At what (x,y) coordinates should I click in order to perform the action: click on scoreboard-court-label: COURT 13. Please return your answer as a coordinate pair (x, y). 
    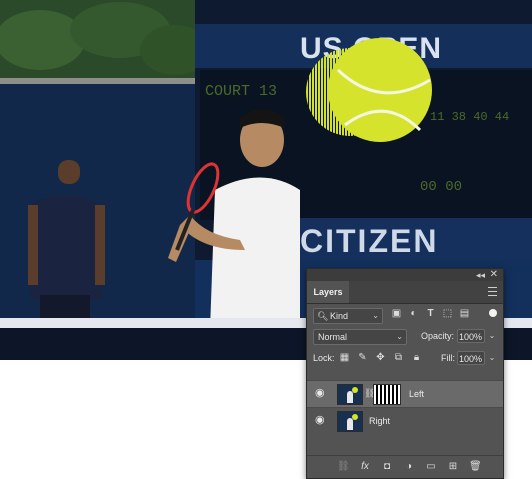
    Looking at the image, I should click on (241, 91).